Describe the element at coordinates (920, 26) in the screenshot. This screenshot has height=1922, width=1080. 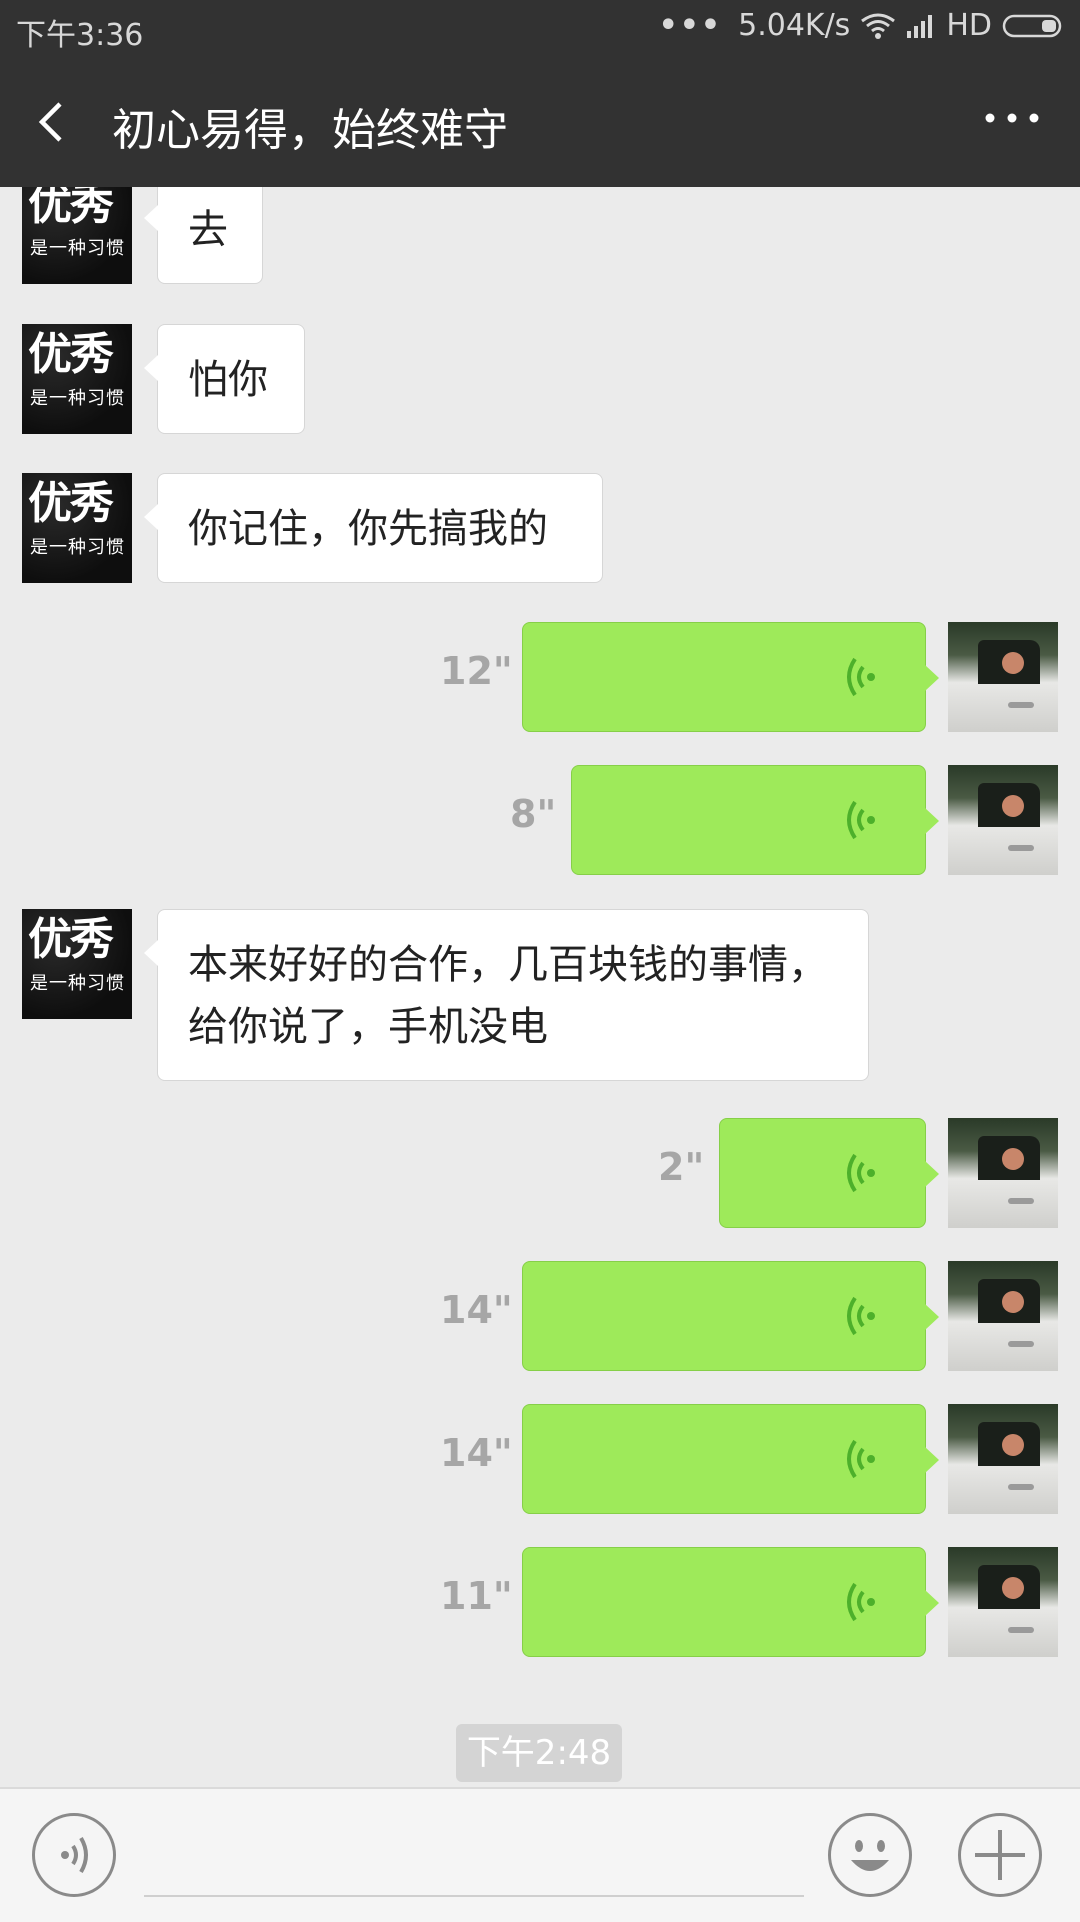
I see `signal-icon` at that location.